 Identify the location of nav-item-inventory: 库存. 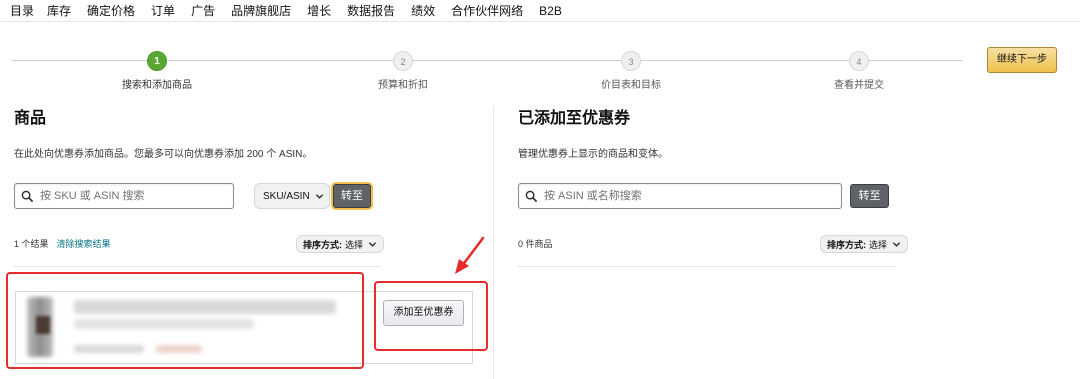
(59, 10).